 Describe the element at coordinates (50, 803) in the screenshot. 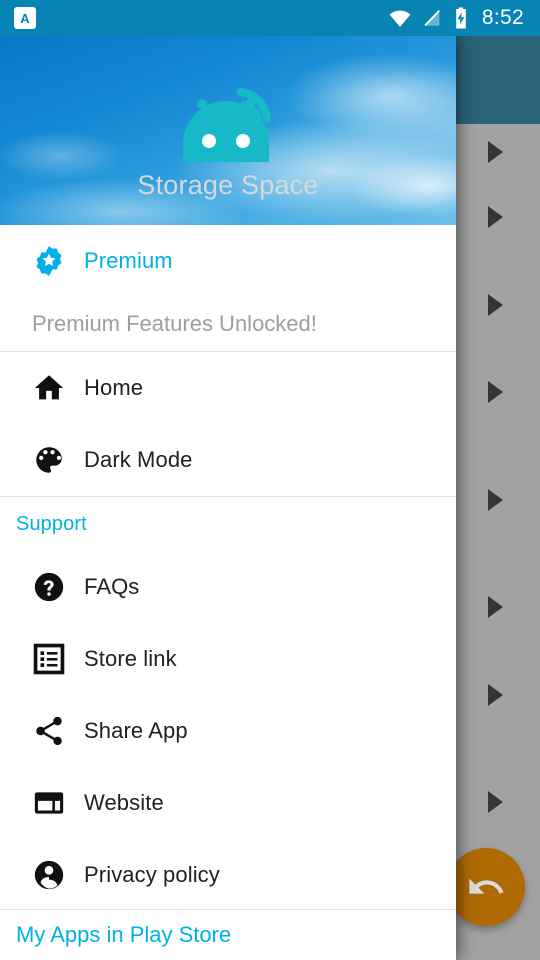

I see `web-page-icon` at that location.